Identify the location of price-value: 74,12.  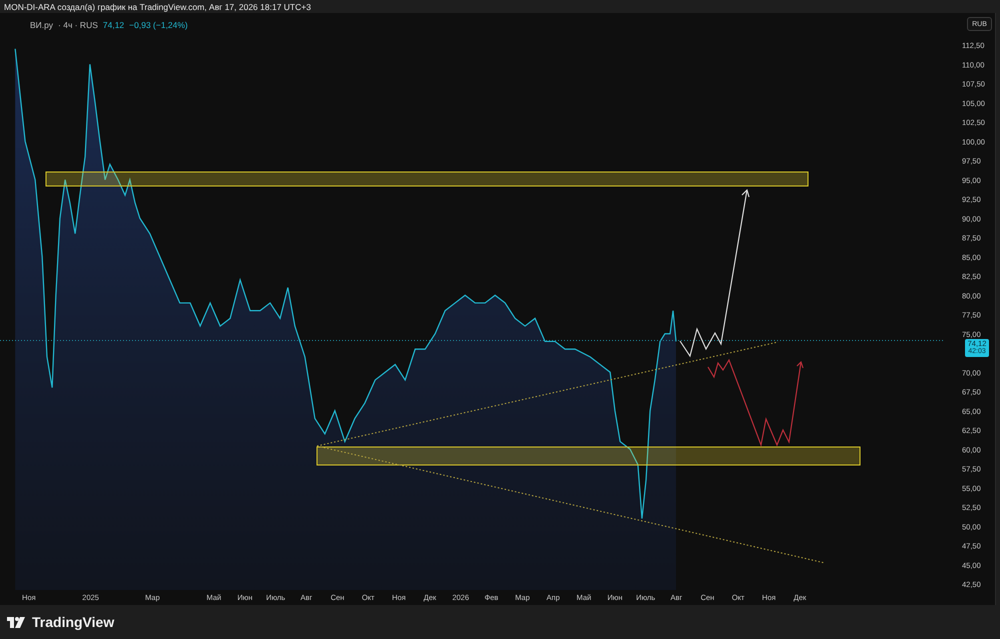
(113, 25).